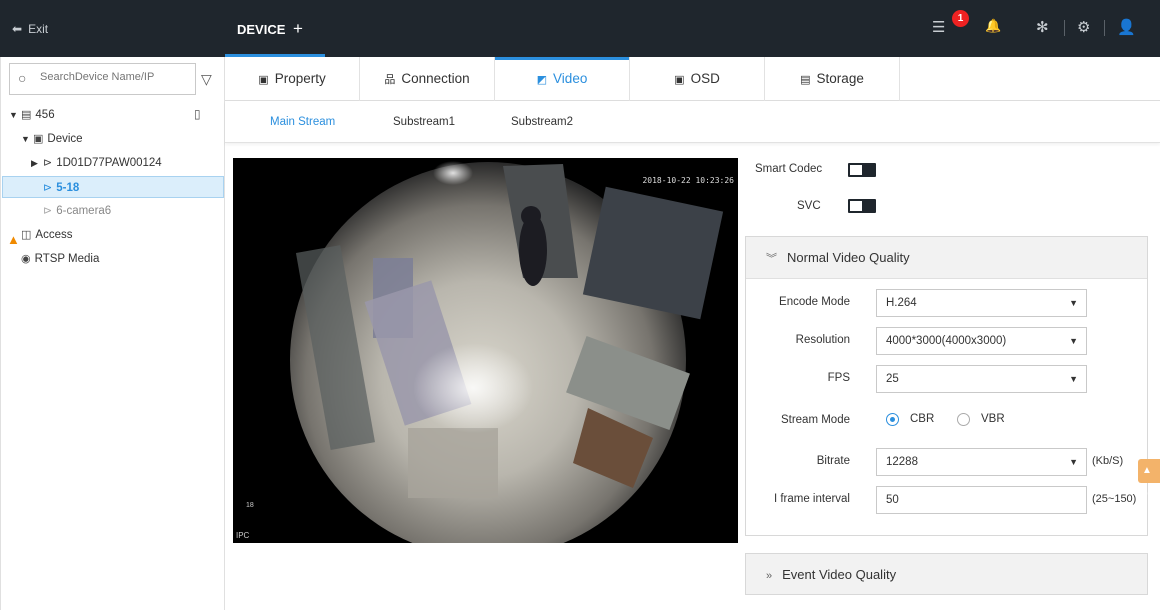 Image resolution: width=1160 pixels, height=610 pixels. I want to click on video-icon: ◩, so click(542, 80).